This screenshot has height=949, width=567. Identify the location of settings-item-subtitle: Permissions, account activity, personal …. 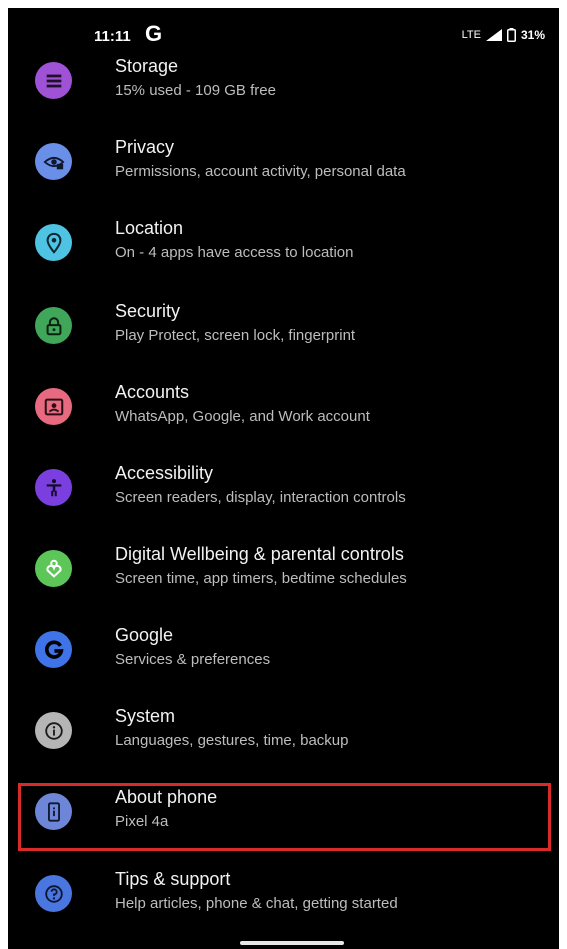
(260, 171).